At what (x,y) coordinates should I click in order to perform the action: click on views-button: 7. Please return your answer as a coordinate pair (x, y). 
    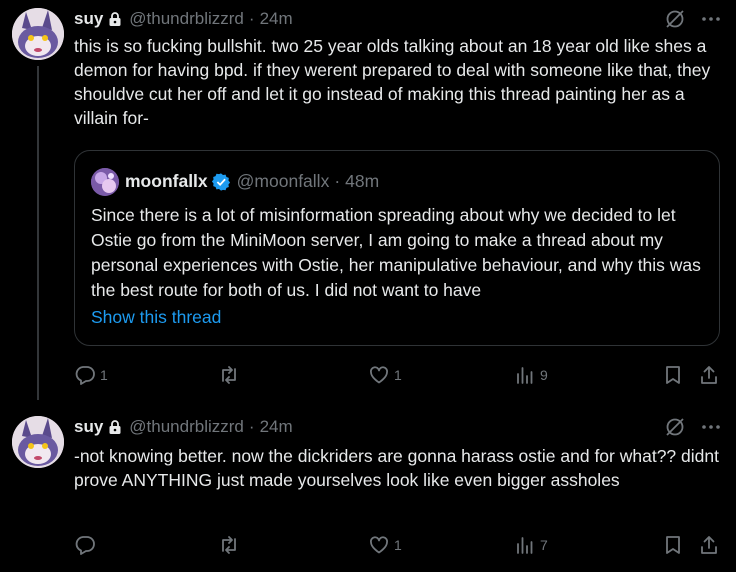
    Looking at the image, I should click on (531, 545).